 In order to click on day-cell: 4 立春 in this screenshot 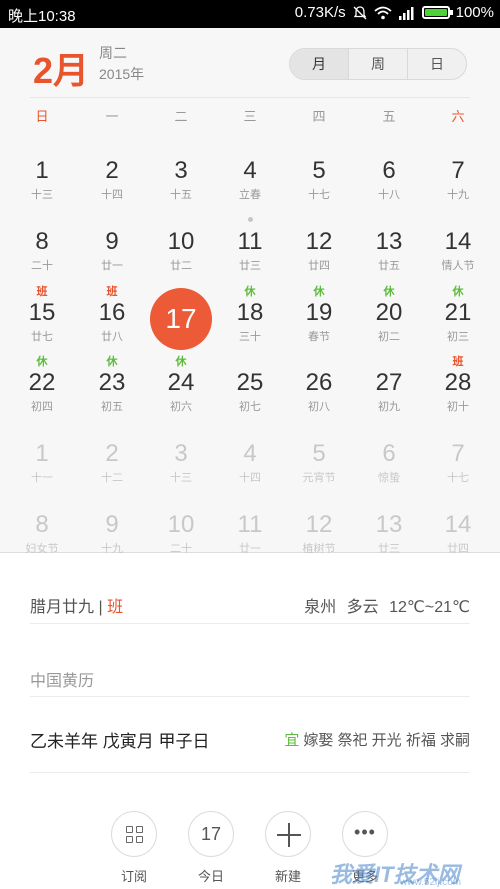, I will do `click(250, 173)`.